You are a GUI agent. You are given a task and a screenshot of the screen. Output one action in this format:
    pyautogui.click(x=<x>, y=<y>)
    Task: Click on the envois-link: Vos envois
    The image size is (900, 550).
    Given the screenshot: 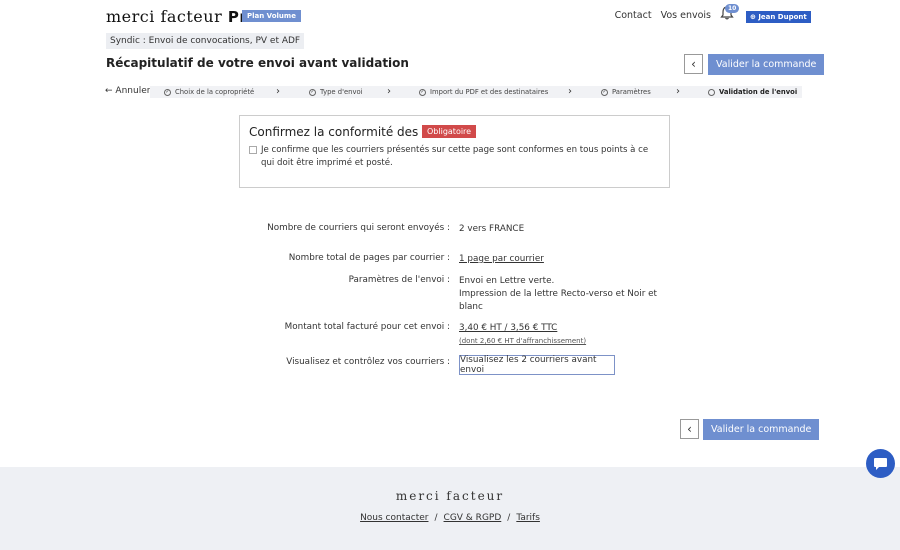 What is the action you would take?
    pyautogui.click(x=686, y=15)
    